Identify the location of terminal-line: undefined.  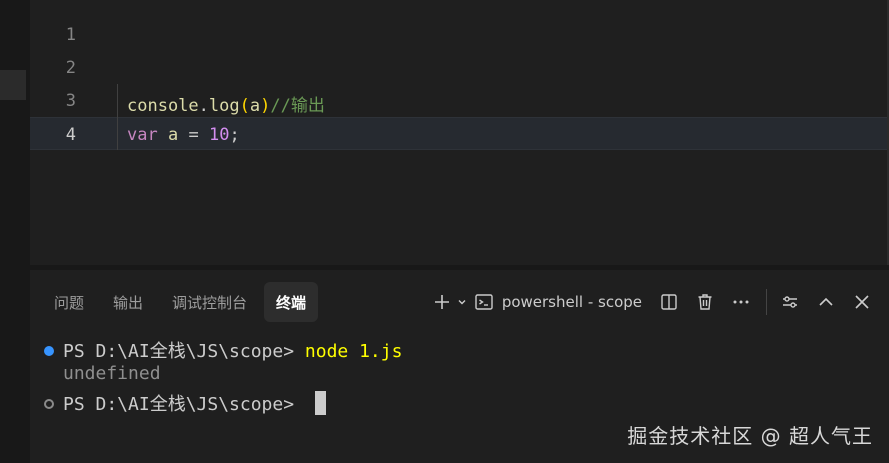
(95, 376).